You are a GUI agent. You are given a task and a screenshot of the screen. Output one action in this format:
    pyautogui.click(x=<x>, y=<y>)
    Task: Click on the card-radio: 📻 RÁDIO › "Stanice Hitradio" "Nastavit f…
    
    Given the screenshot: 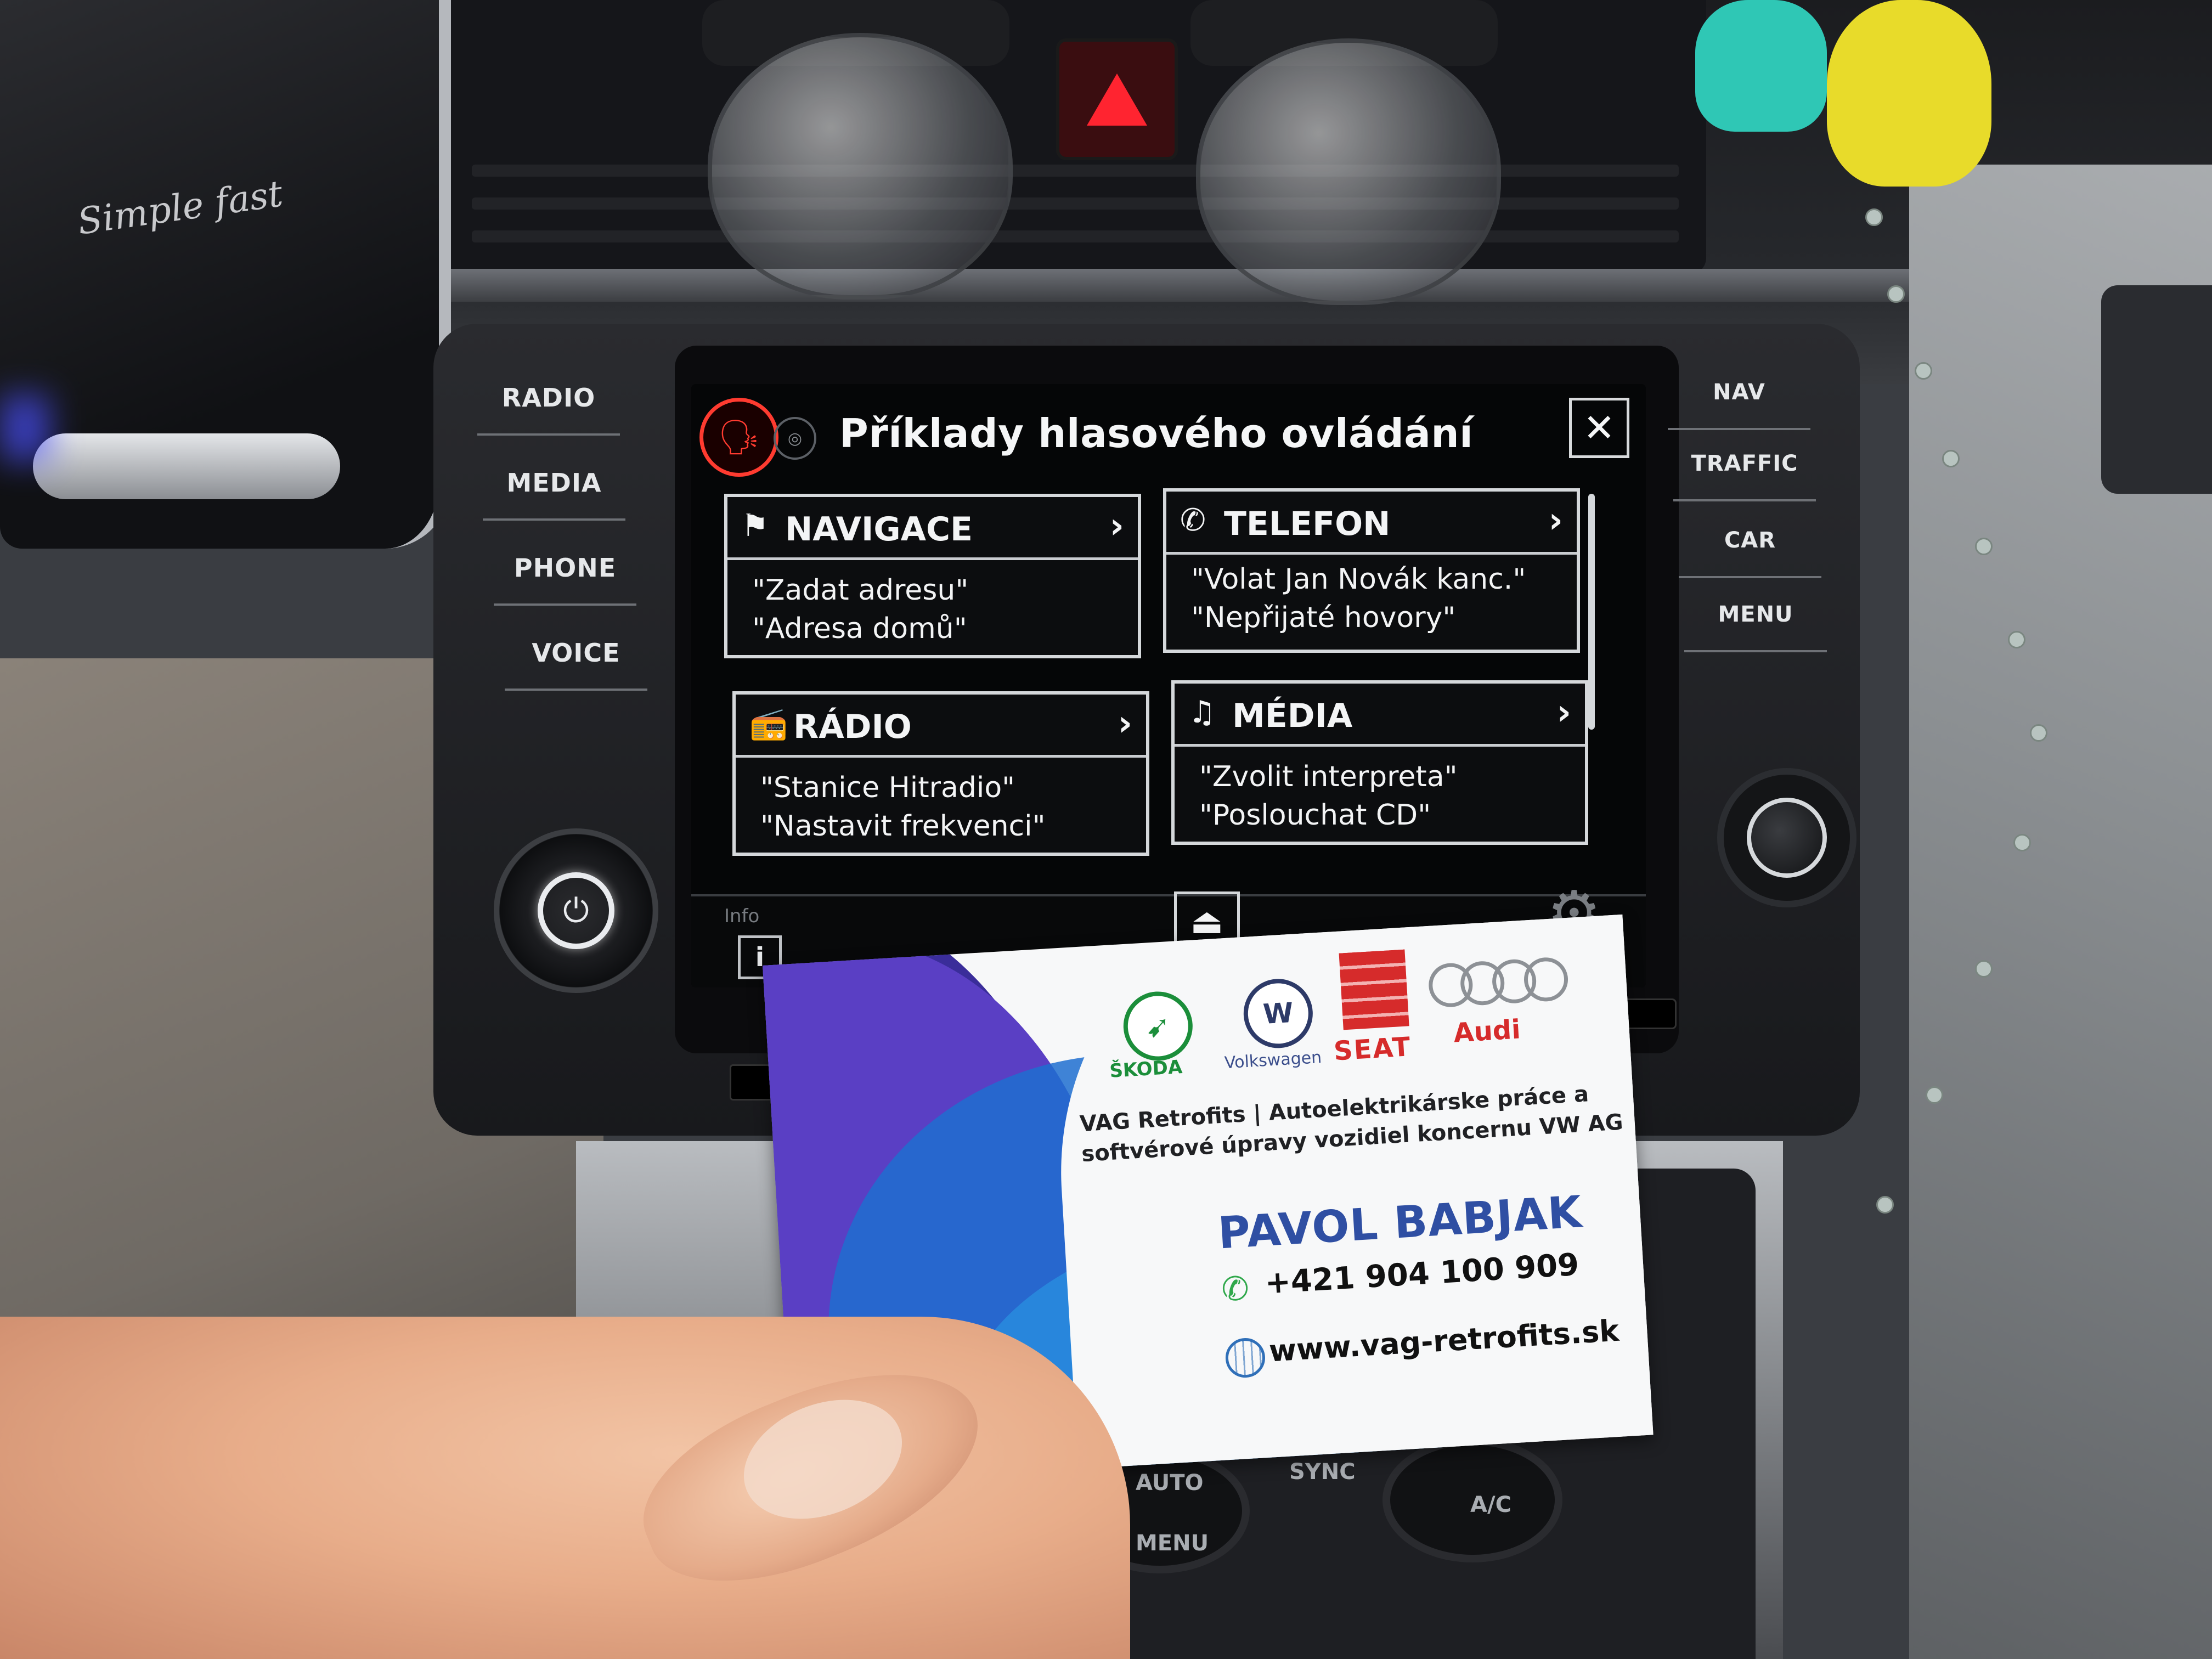 What is the action you would take?
    pyautogui.click(x=940, y=773)
    